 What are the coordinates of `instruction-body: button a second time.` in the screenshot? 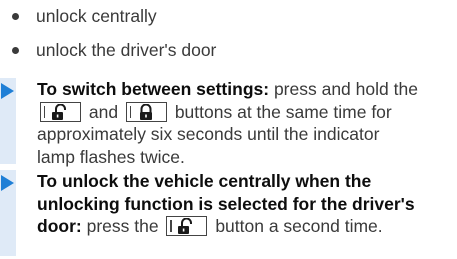 It's located at (296, 226).